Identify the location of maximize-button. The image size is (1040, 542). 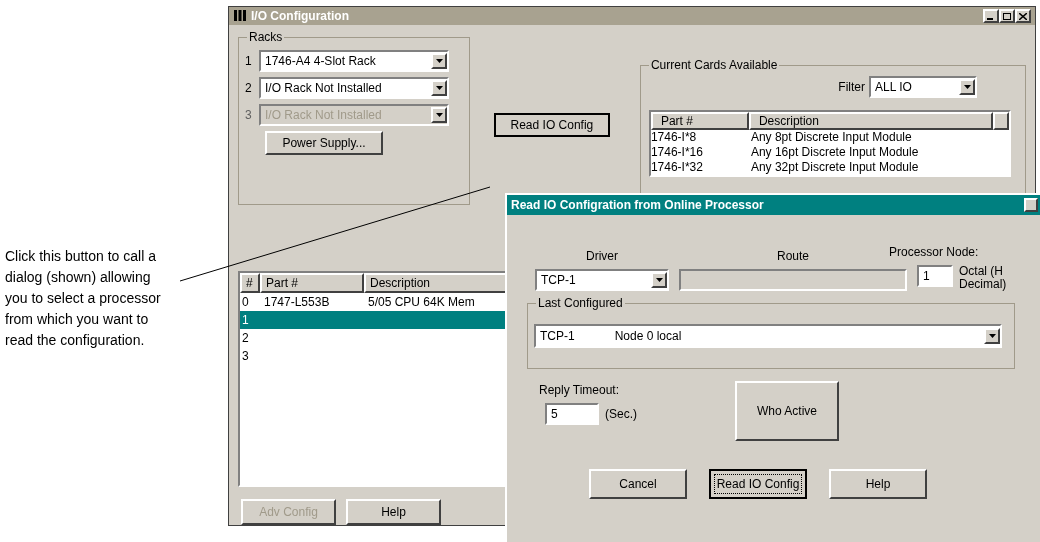
(1007, 16).